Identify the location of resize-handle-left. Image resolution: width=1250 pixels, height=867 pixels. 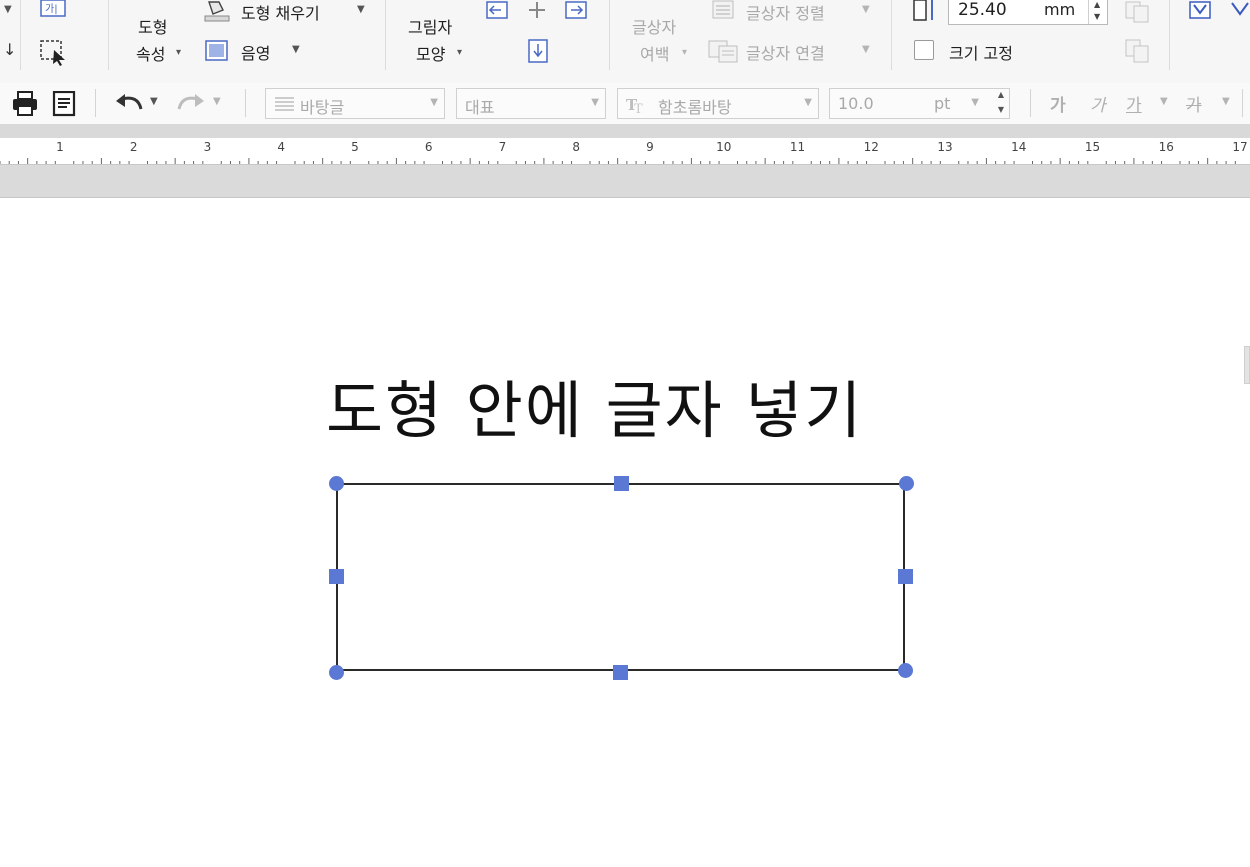
(336, 576).